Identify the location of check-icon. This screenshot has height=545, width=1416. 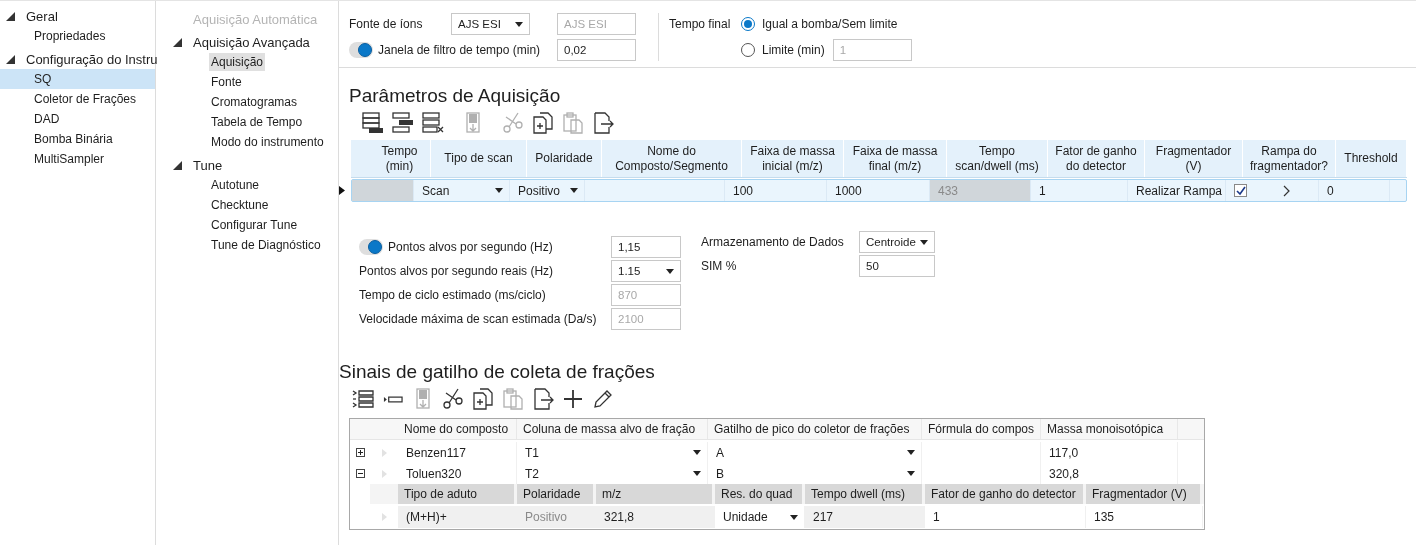
(1240, 190).